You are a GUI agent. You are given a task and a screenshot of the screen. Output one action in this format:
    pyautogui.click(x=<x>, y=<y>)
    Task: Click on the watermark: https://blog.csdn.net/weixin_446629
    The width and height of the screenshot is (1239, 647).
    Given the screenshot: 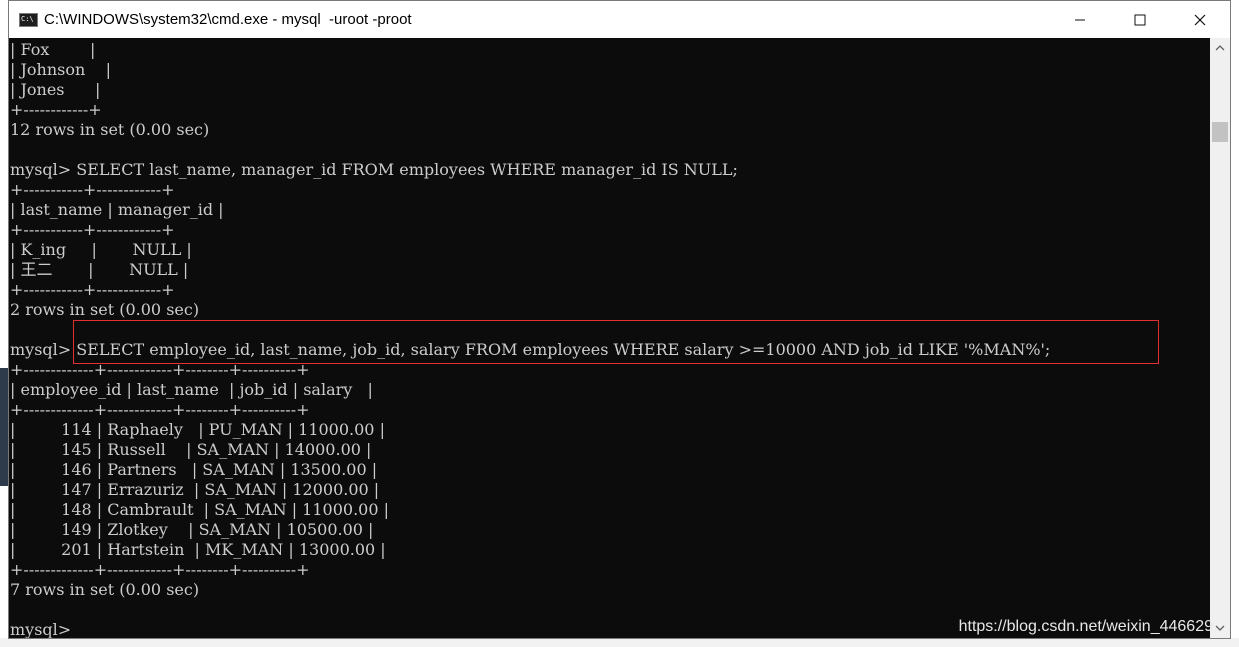 What is the action you would take?
    pyautogui.click(x=1085, y=626)
    